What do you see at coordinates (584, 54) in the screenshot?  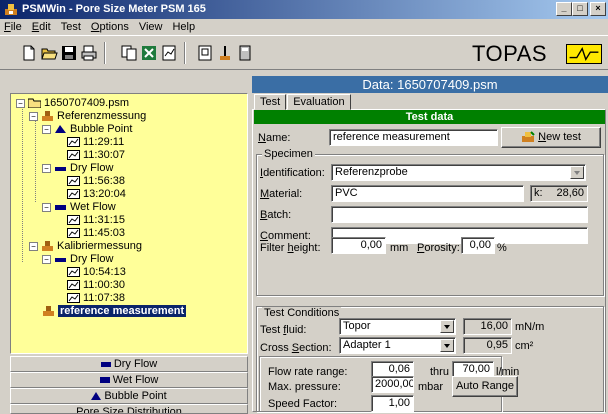 I see `brand-logo-icon` at bounding box center [584, 54].